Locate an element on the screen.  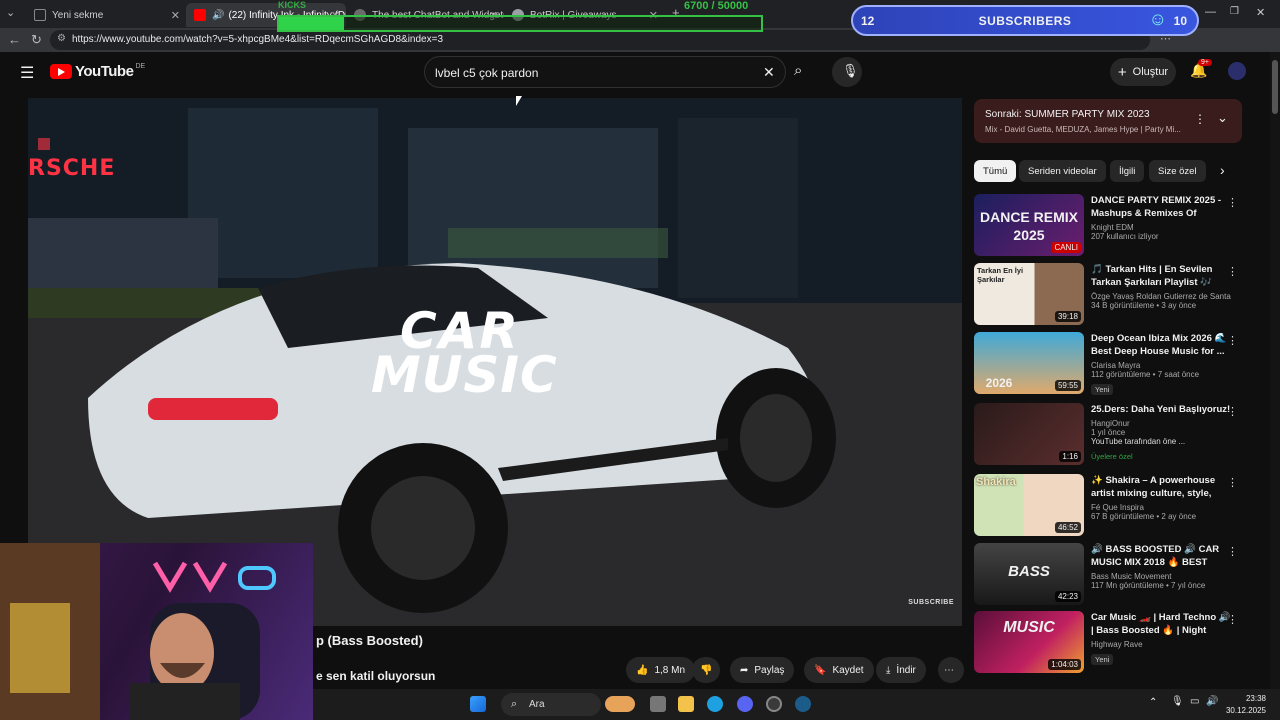
video-title: p (Bass Boosted) is located at coordinates (369, 640).